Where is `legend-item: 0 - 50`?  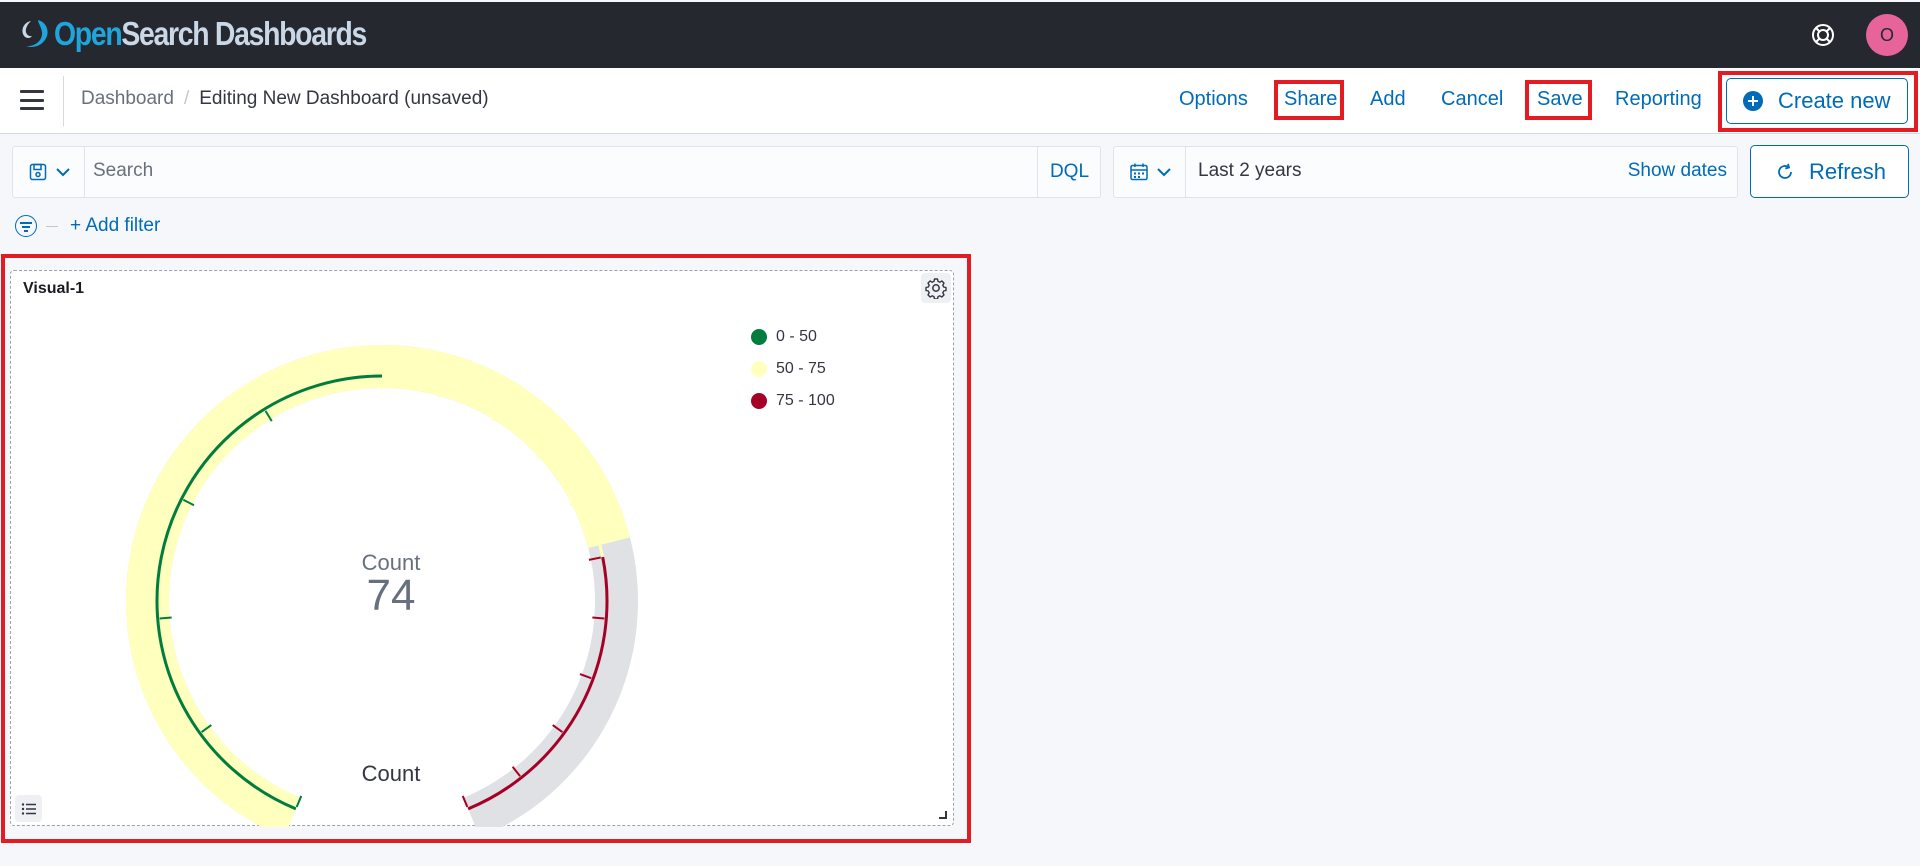 legend-item: 0 - 50 is located at coordinates (793, 337).